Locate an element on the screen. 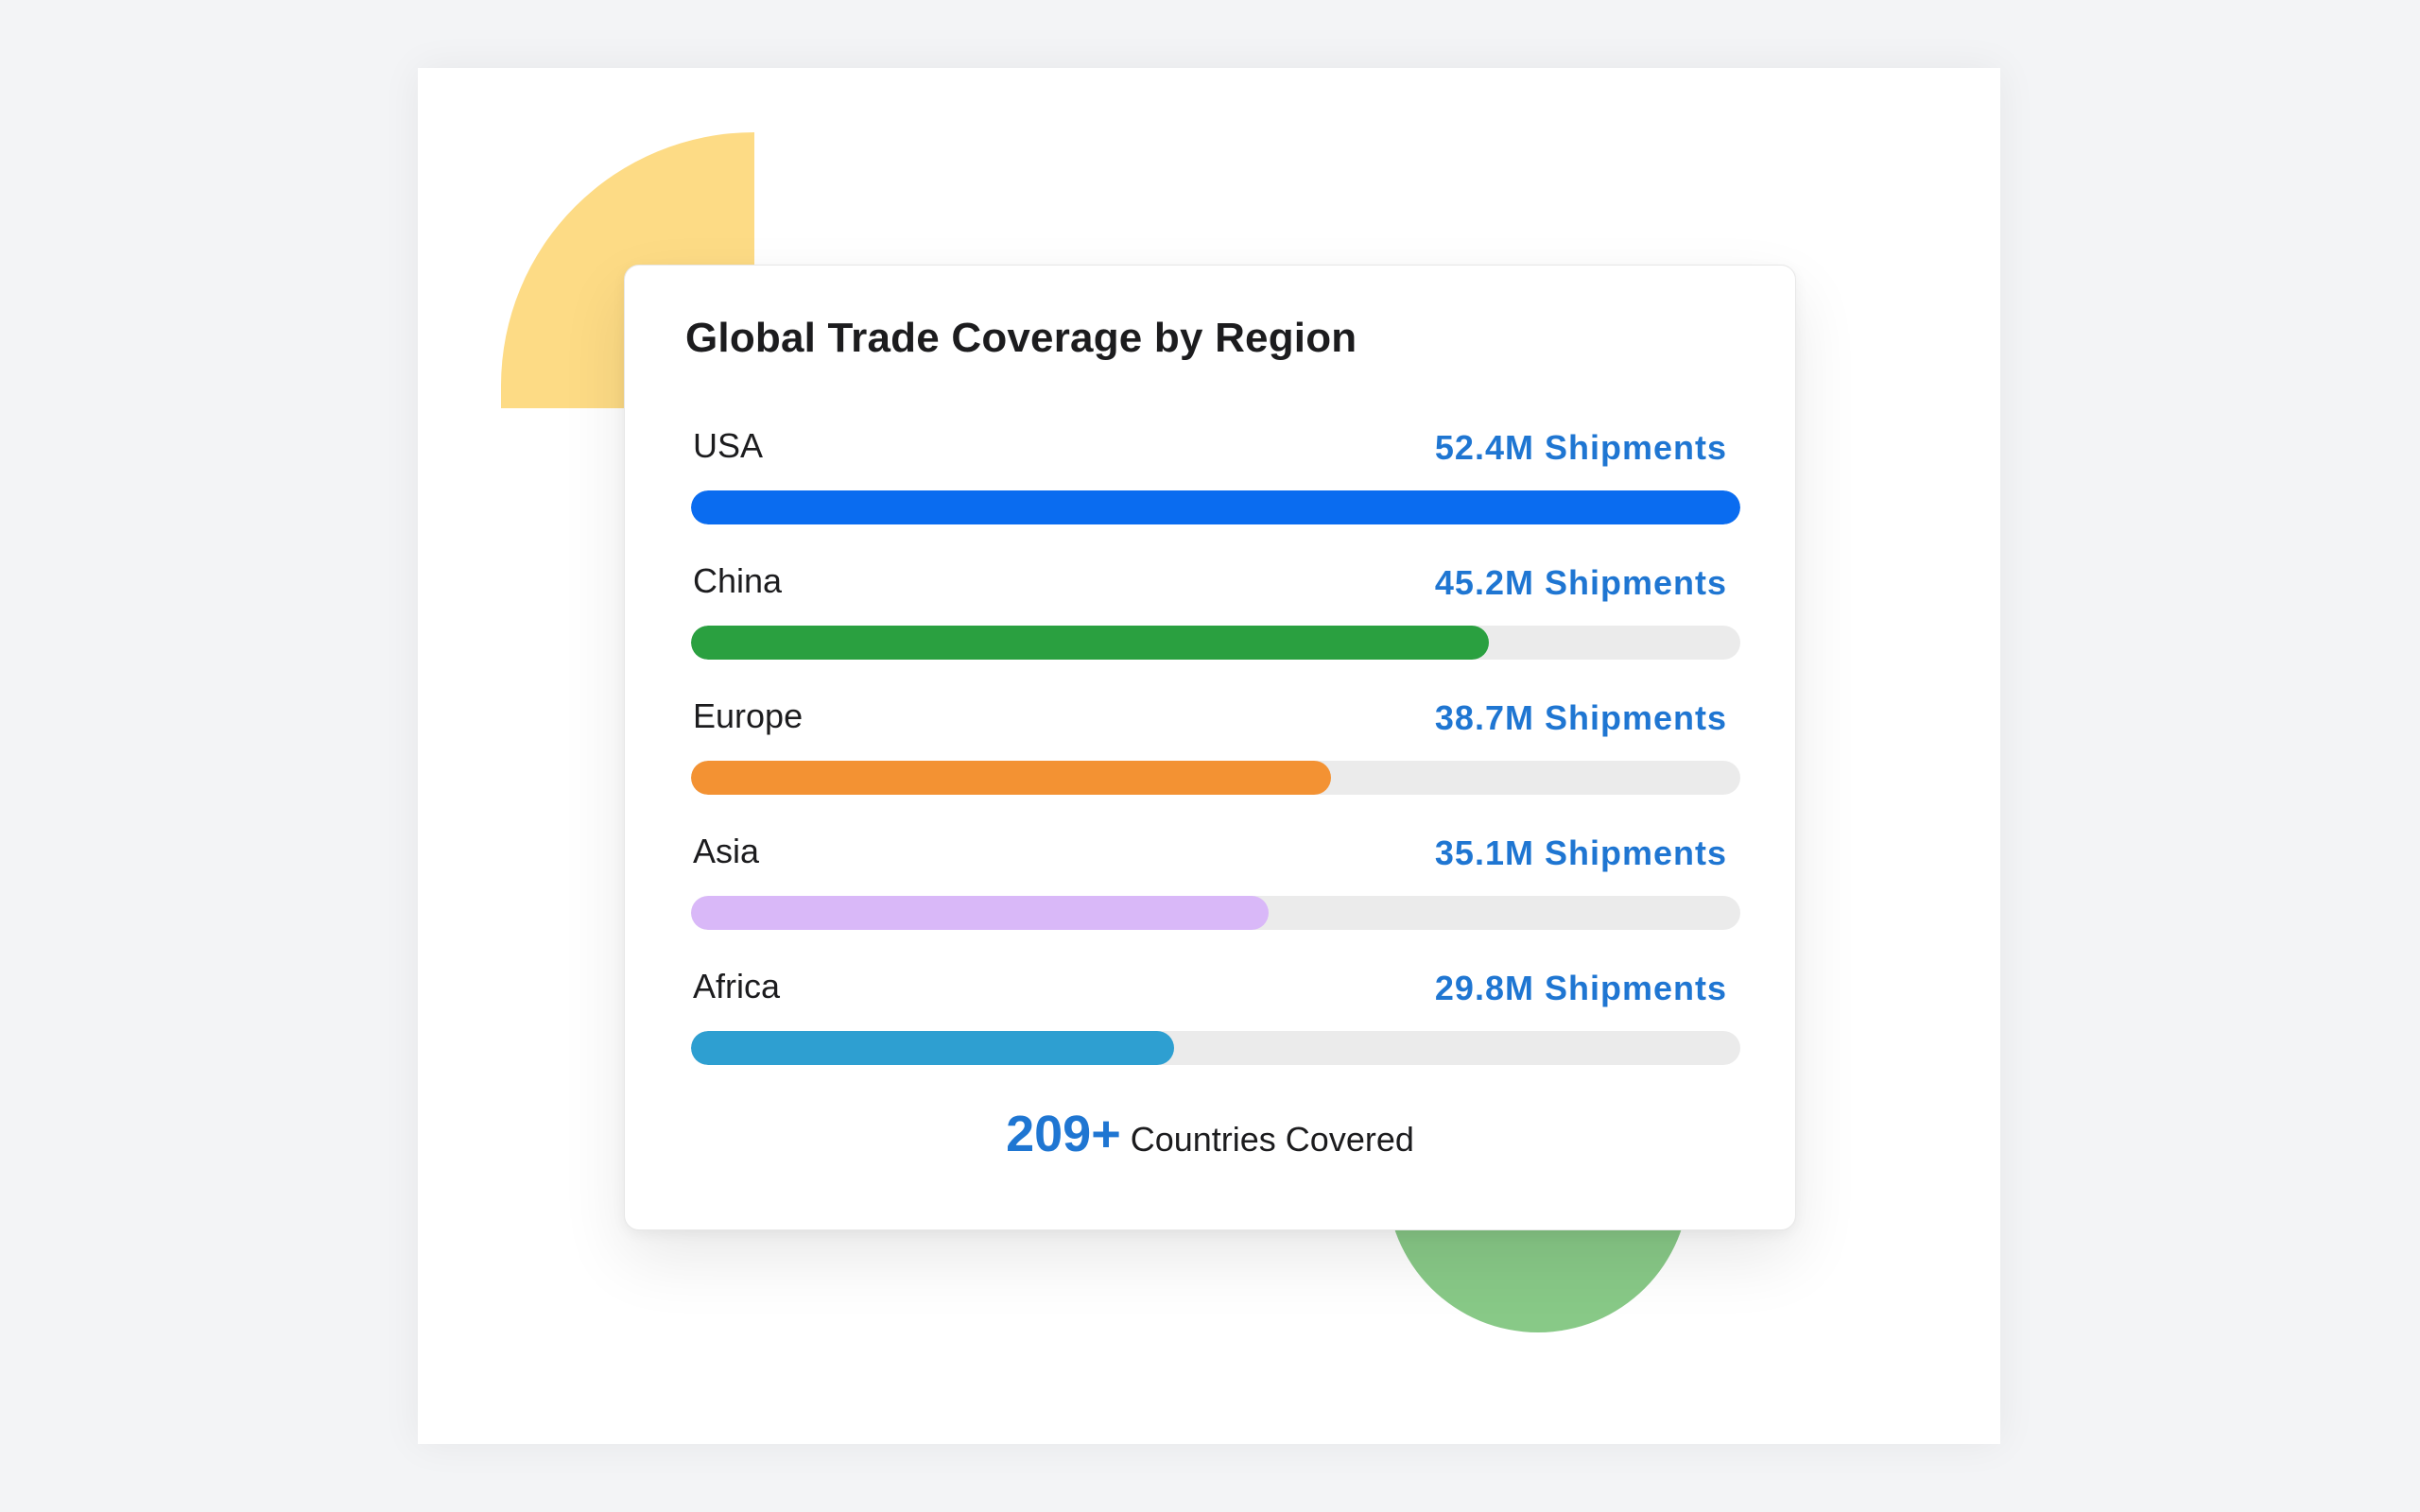 This screenshot has width=2420, height=1512. region-label-europe: Europe is located at coordinates (749, 715).